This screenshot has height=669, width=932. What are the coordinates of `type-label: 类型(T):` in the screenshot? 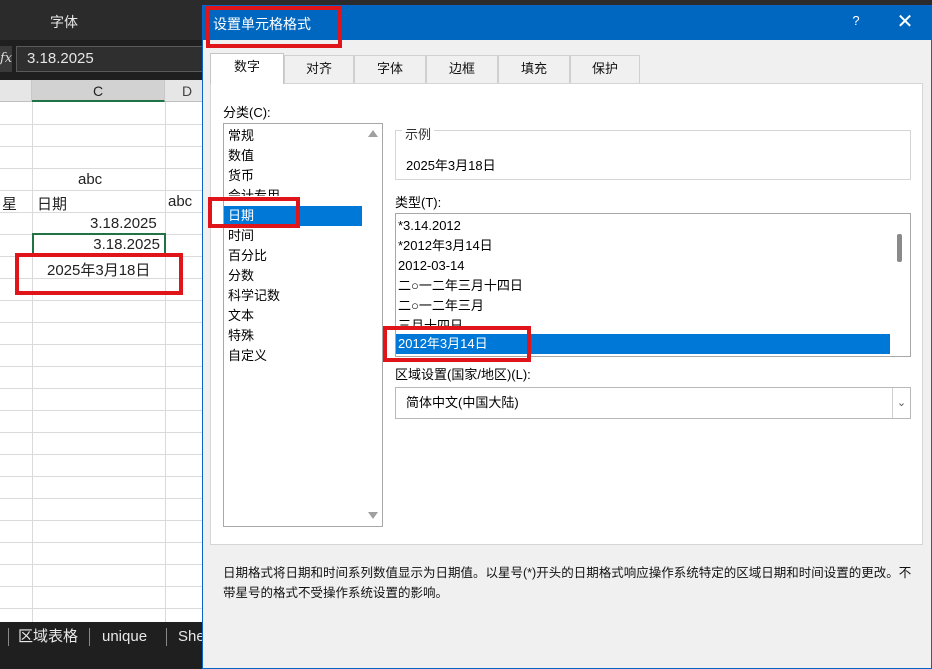 It's located at (418, 202).